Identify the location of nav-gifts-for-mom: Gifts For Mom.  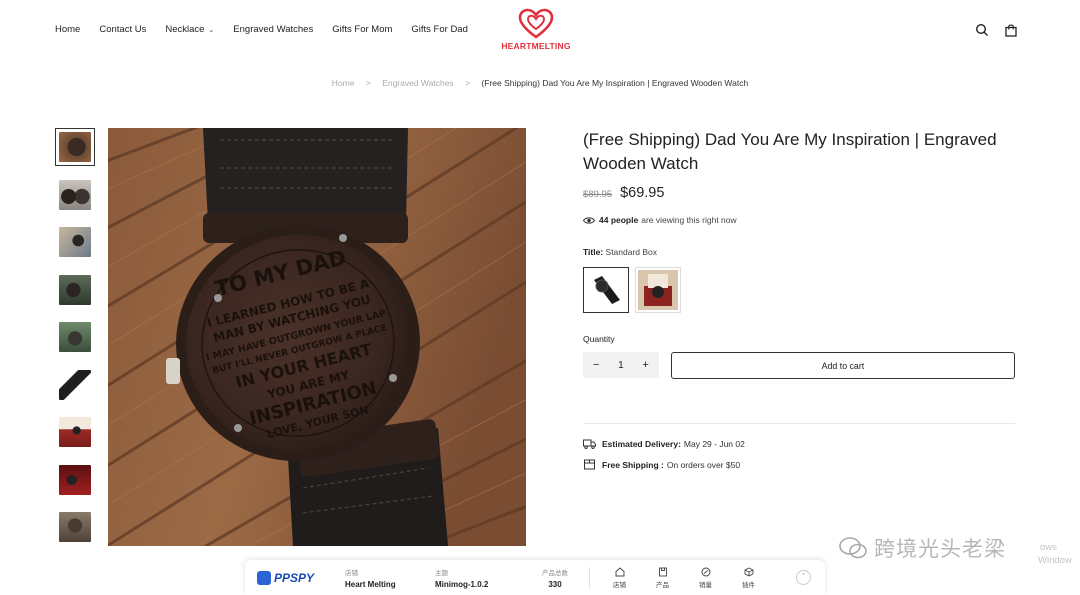
(362, 29).